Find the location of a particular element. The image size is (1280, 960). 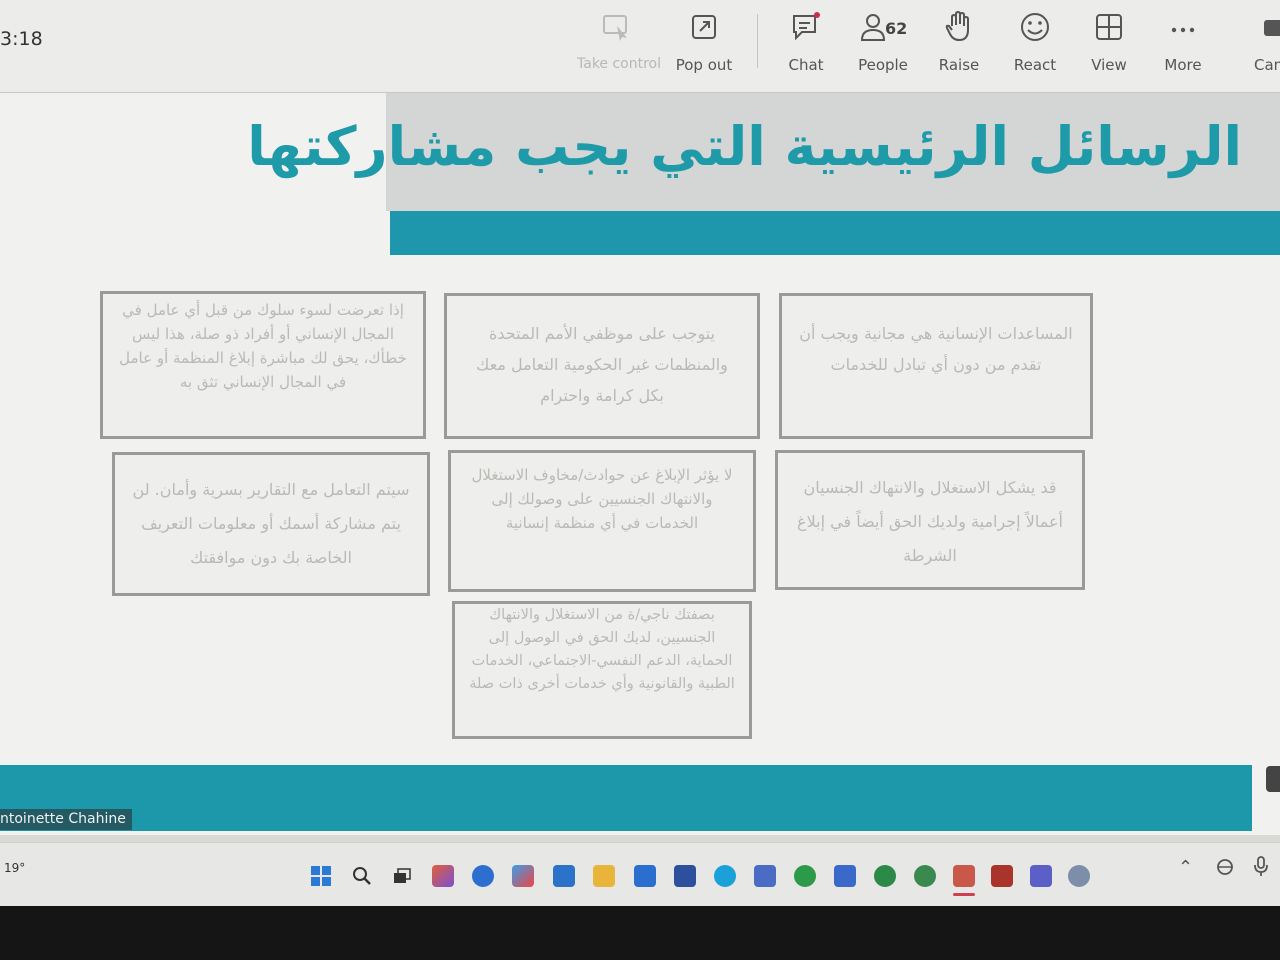

app-icon-mail is located at coordinates (564, 876).